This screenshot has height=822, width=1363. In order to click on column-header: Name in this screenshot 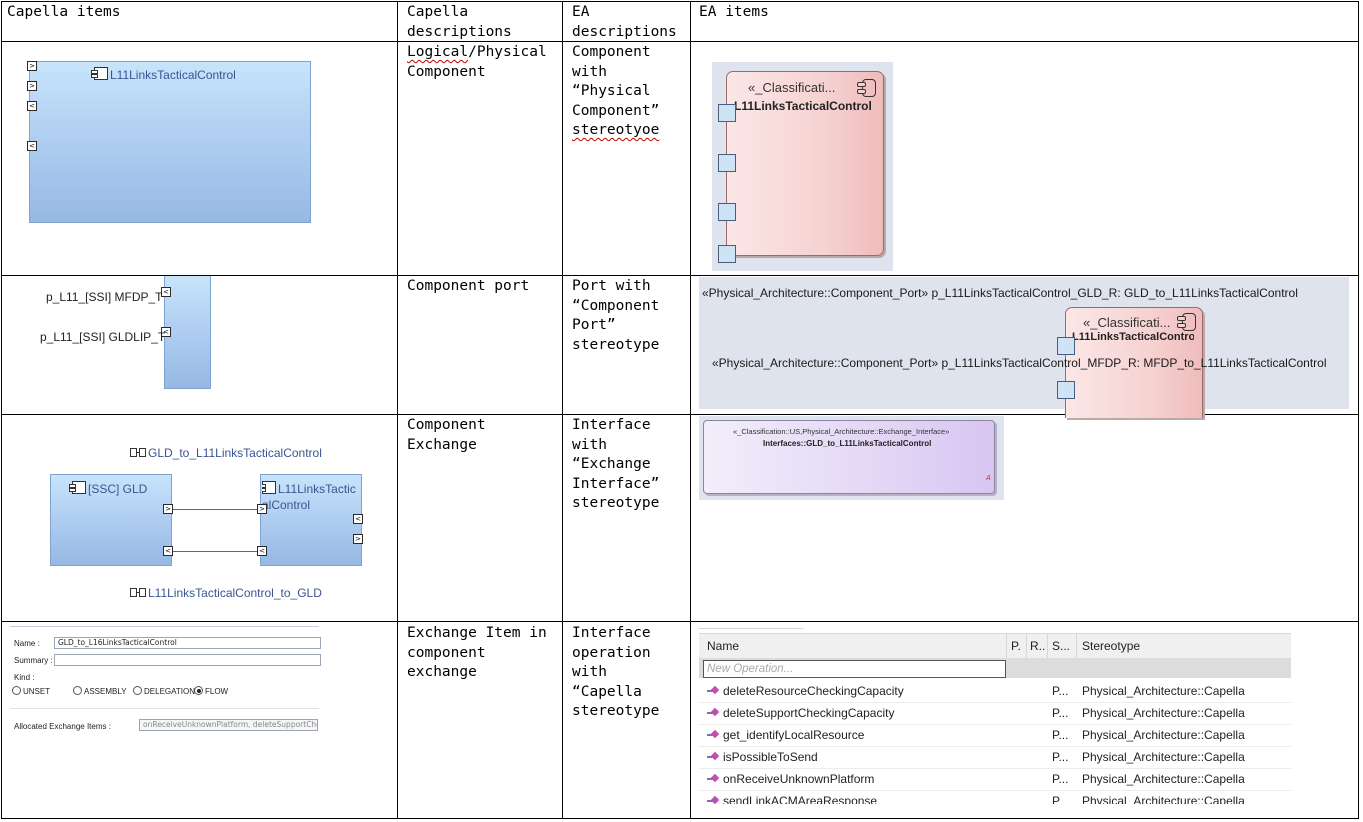, I will do `click(723, 646)`.